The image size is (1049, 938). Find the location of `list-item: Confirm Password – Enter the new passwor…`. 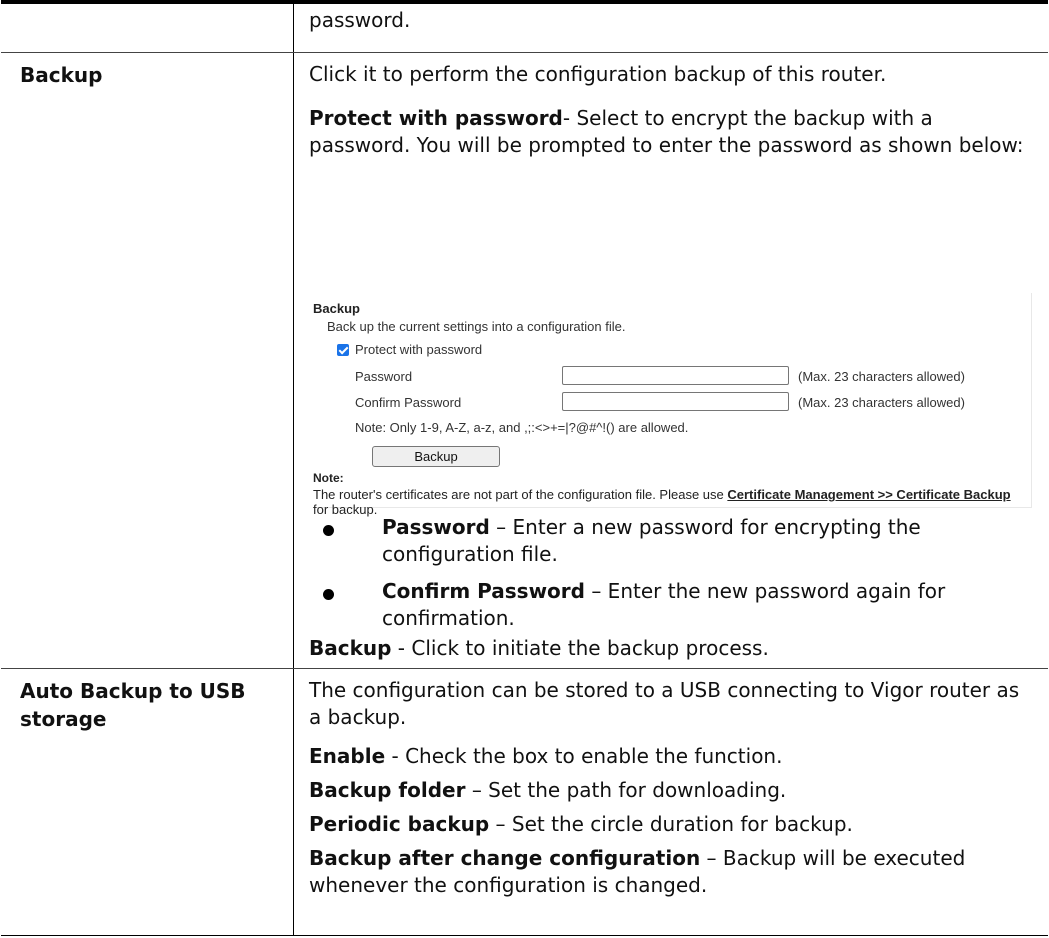

list-item: Confirm Password – Enter the new passwor… is located at coordinates (674, 608).